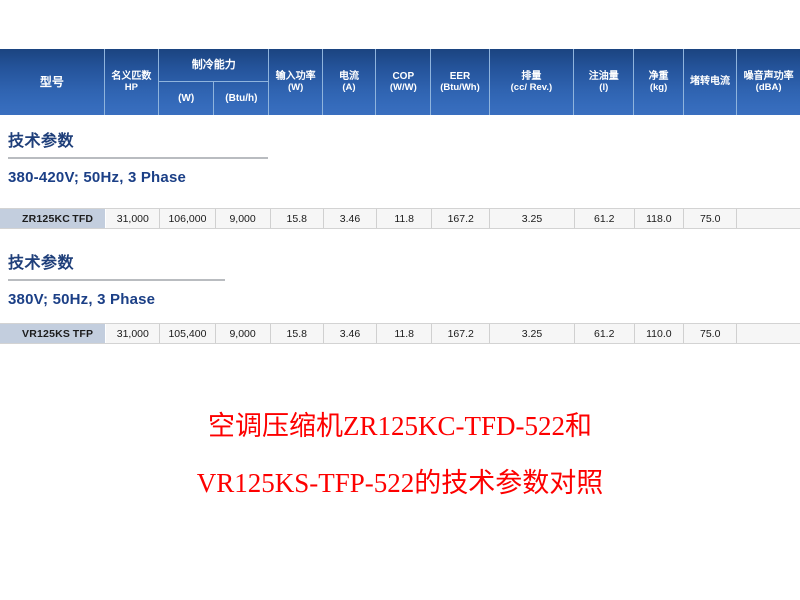  I want to click on column-header-eer: EER (Btu/Wh), so click(460, 82).